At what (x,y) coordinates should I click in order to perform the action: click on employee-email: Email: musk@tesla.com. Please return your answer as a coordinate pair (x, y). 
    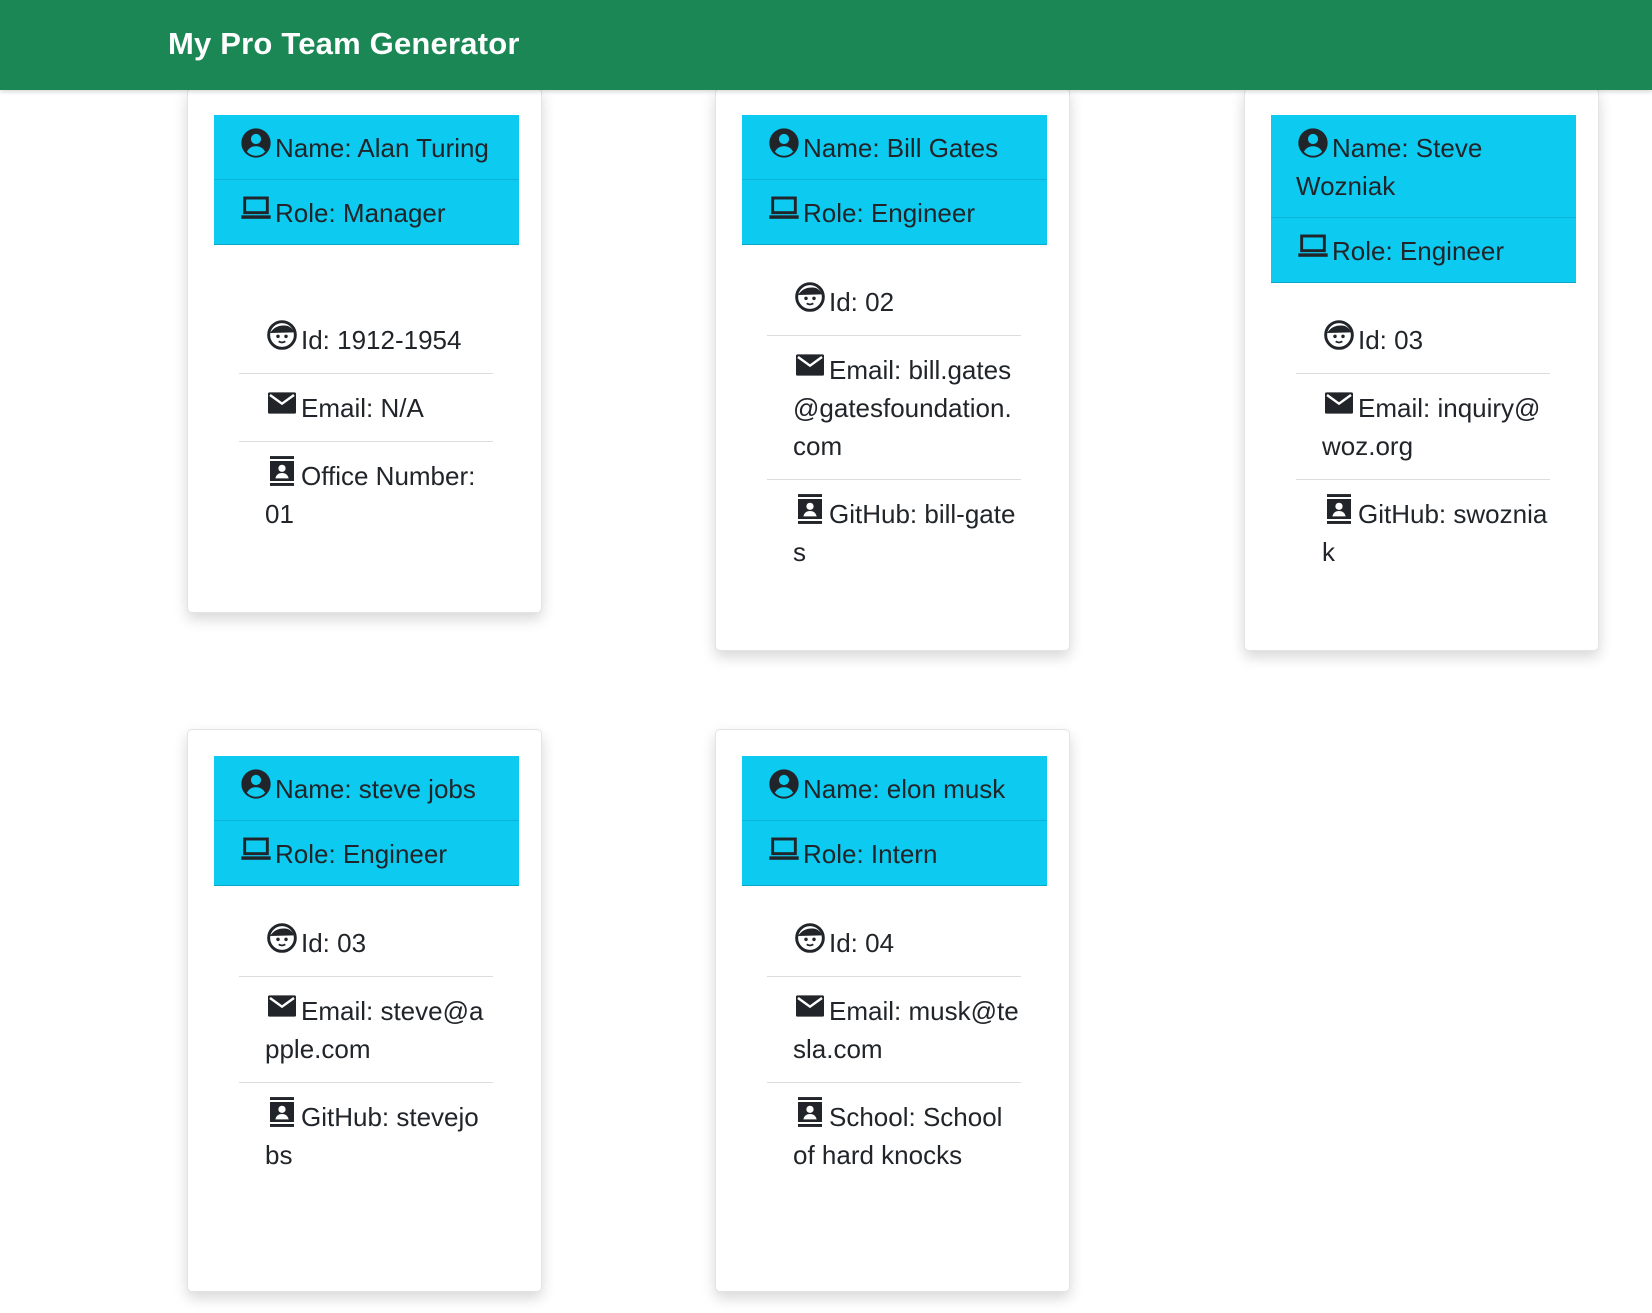
    Looking at the image, I should click on (894, 1029).